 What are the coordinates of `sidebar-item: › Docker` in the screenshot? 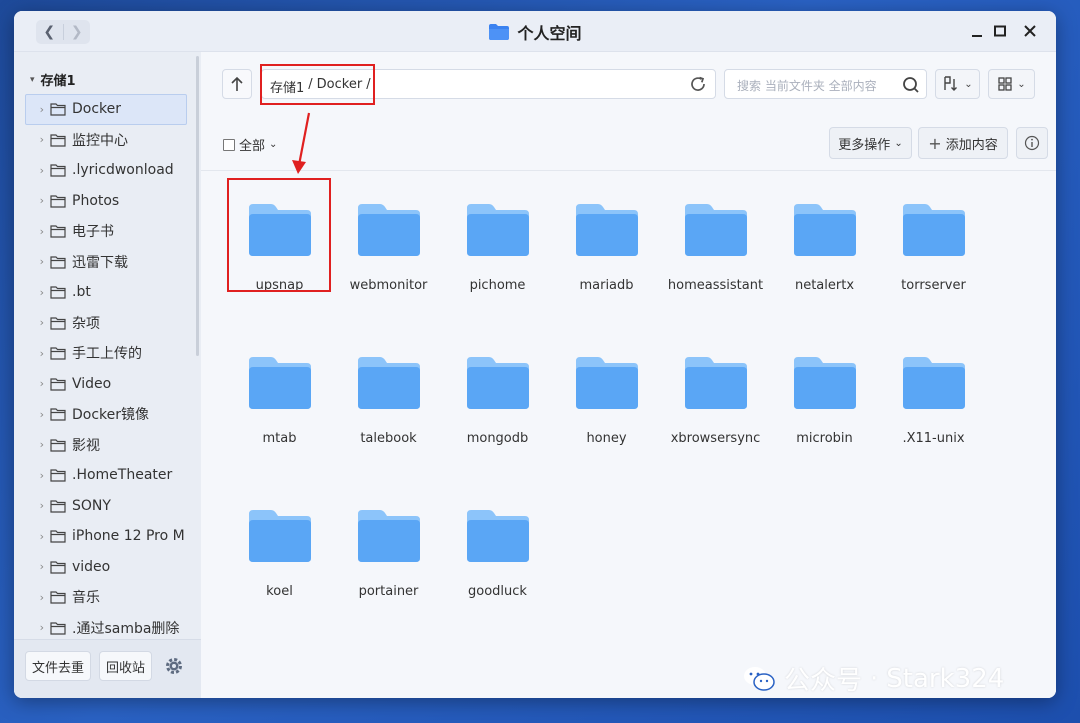 It's located at (106, 109).